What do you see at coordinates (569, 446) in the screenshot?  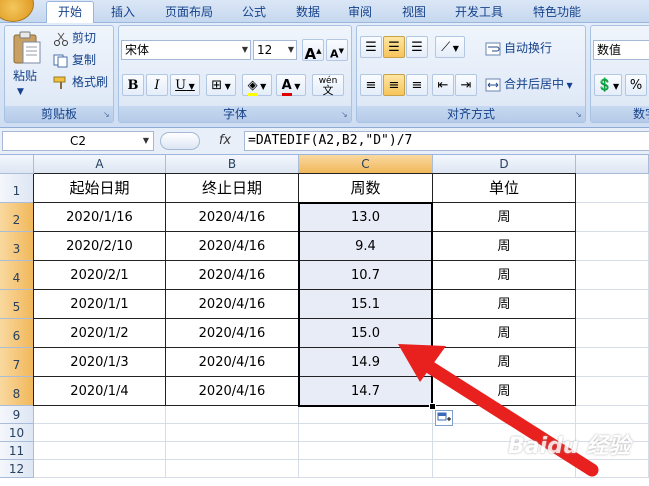 I see `baidu-watermark: Baidu 经验` at bounding box center [569, 446].